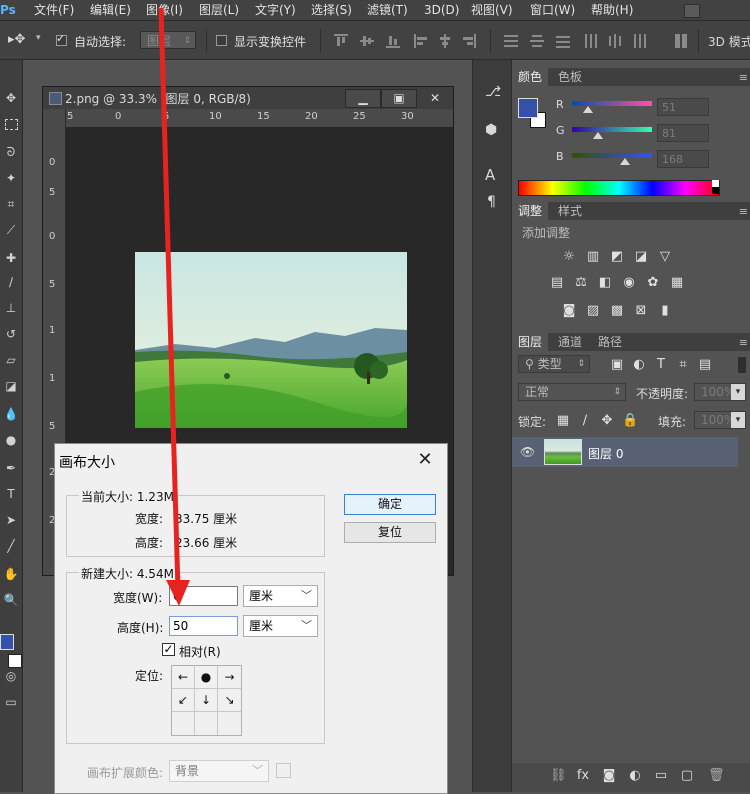 The width and height of the screenshot is (750, 794). Describe the element at coordinates (641, 257) in the screenshot. I see `exposure-icon: ◪` at that location.